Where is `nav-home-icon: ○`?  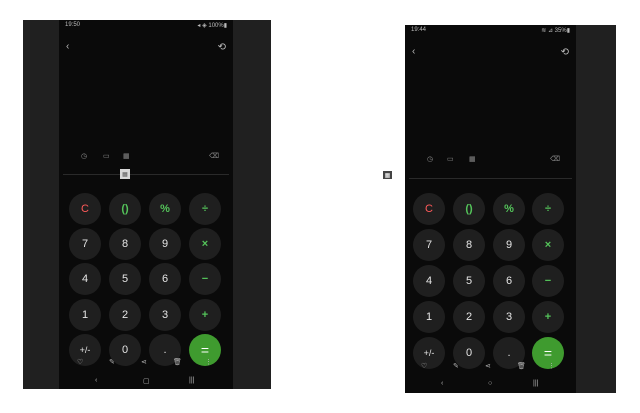
nav-home-icon: ○ is located at coordinates (490, 383).